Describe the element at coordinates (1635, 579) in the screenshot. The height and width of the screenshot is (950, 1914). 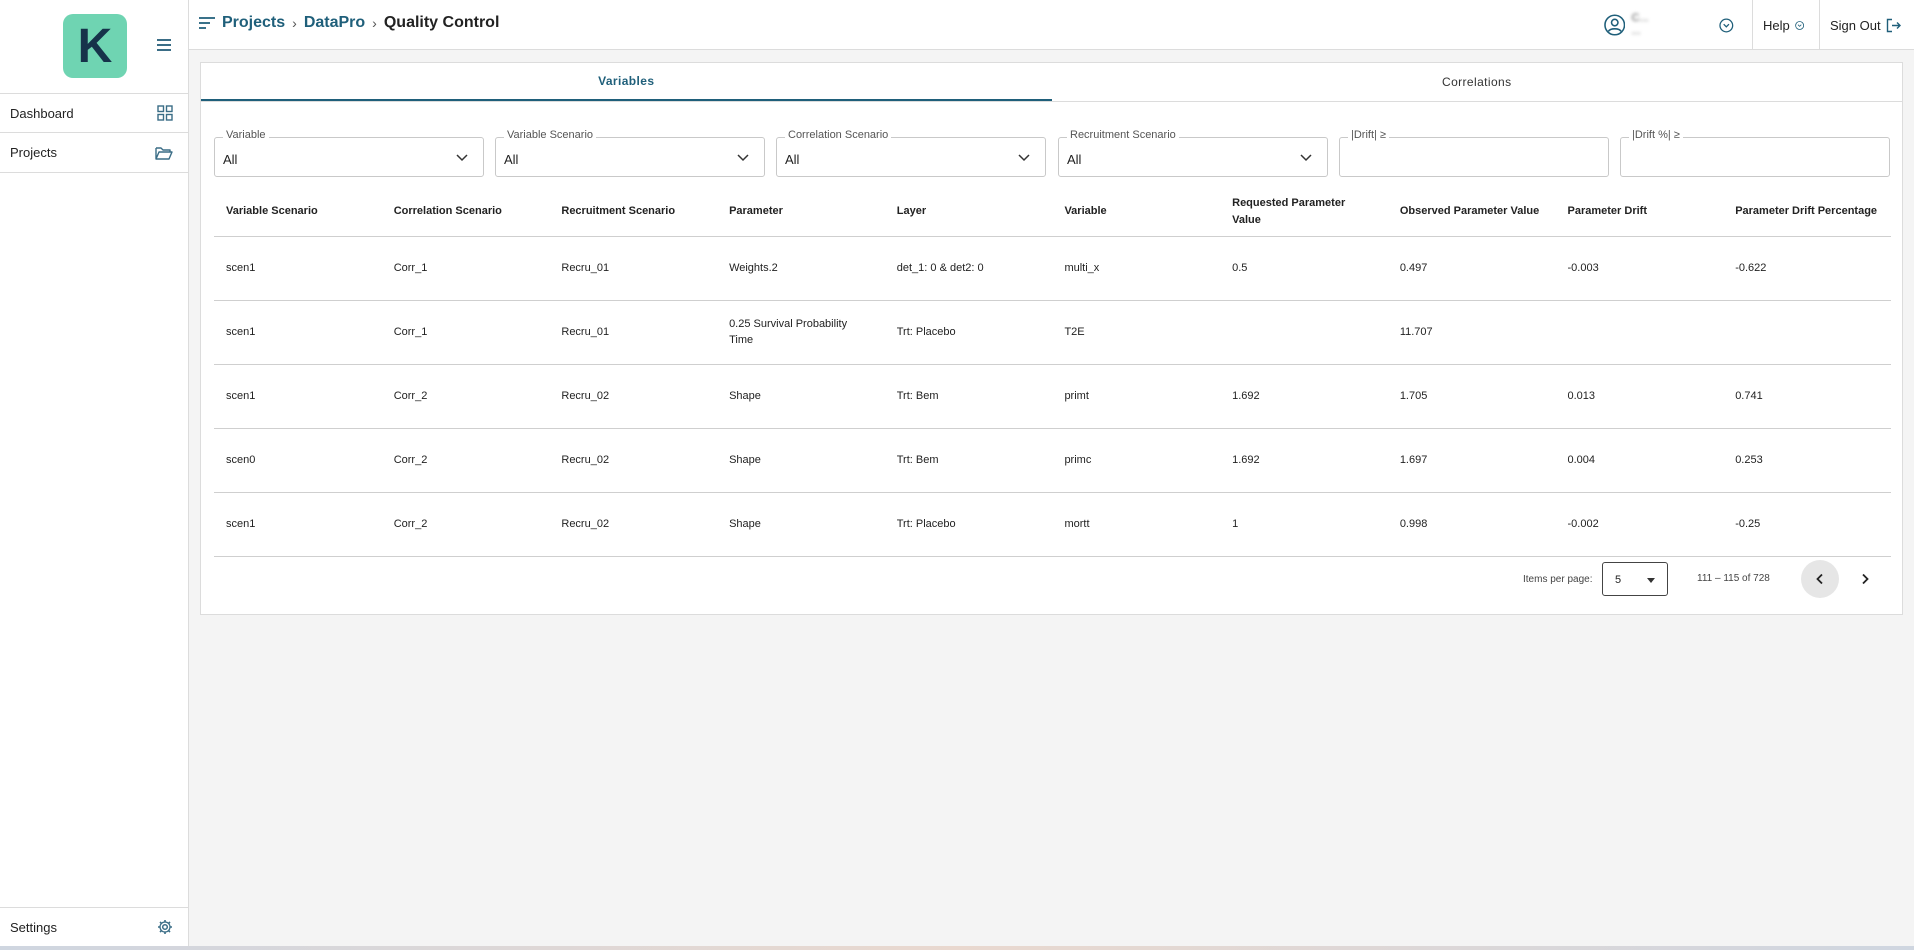
I see `items-per-page-select: 5` at that location.